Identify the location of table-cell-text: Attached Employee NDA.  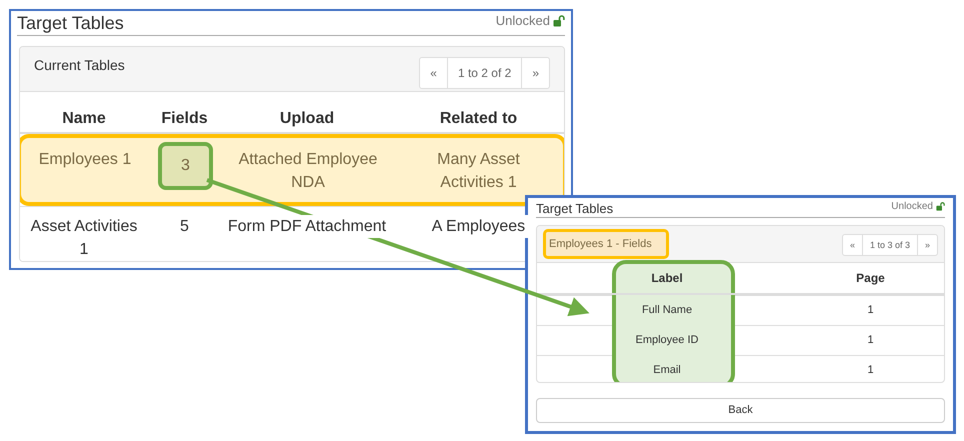
(308, 171).